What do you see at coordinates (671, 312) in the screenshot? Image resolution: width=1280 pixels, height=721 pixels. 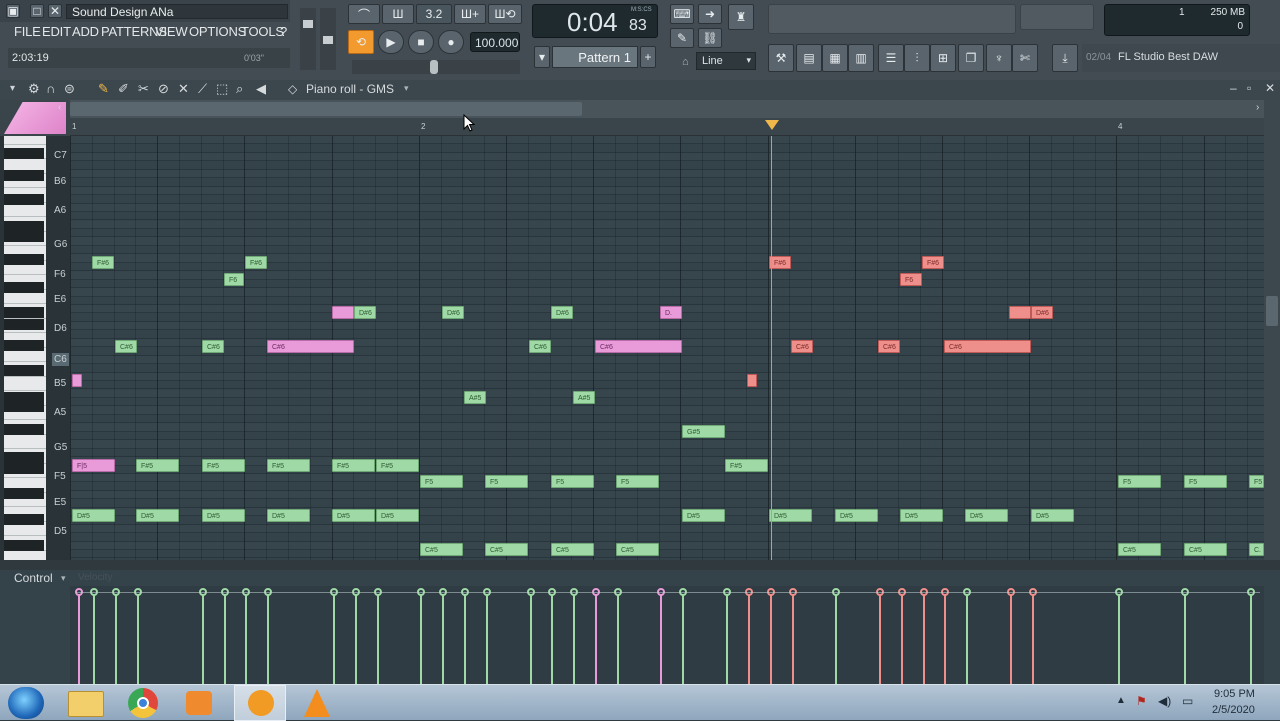 I see `note: D.` at bounding box center [671, 312].